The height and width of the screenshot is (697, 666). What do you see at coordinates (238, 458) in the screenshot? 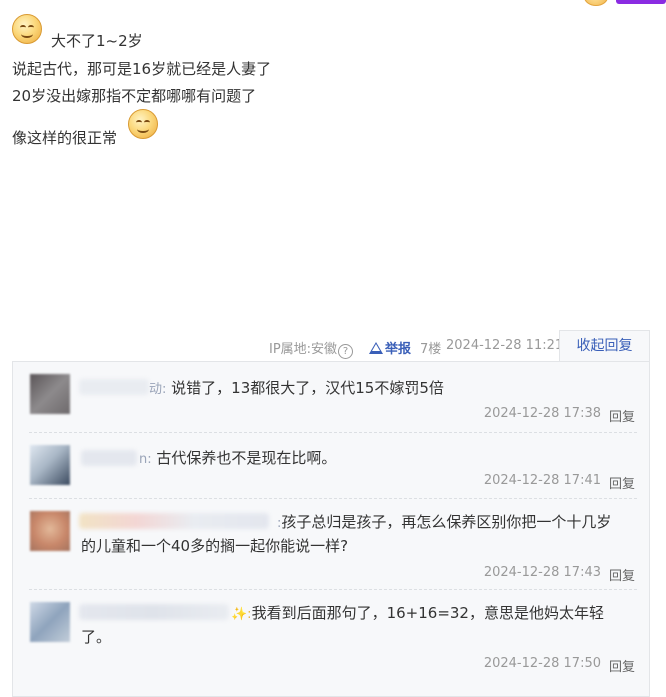
I see `reply-text: n: 古代保养也不是现在比啊。` at bounding box center [238, 458].